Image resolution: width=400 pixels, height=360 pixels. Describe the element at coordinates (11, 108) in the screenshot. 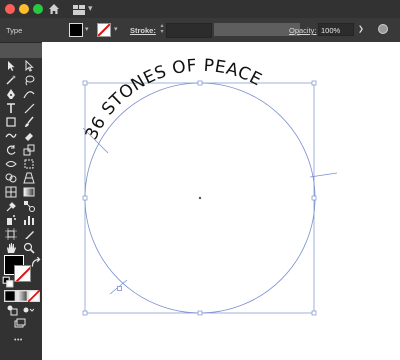

I see `type-tool-icon` at that location.